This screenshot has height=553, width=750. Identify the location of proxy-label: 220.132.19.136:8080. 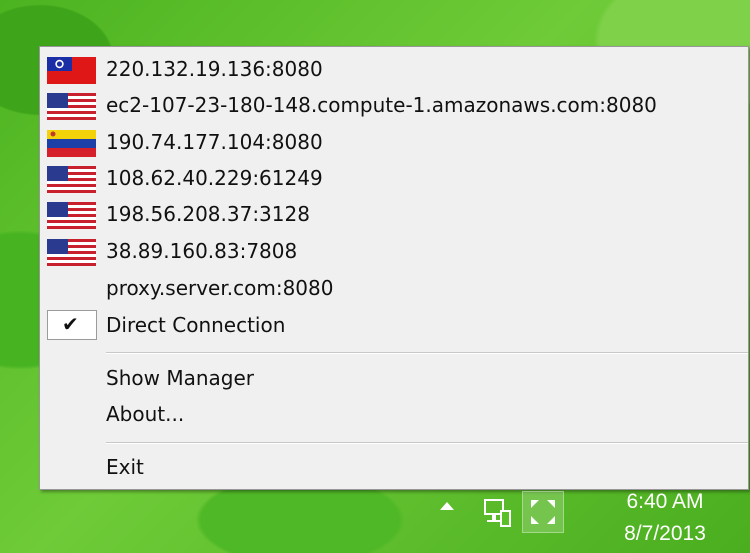
(214, 69).